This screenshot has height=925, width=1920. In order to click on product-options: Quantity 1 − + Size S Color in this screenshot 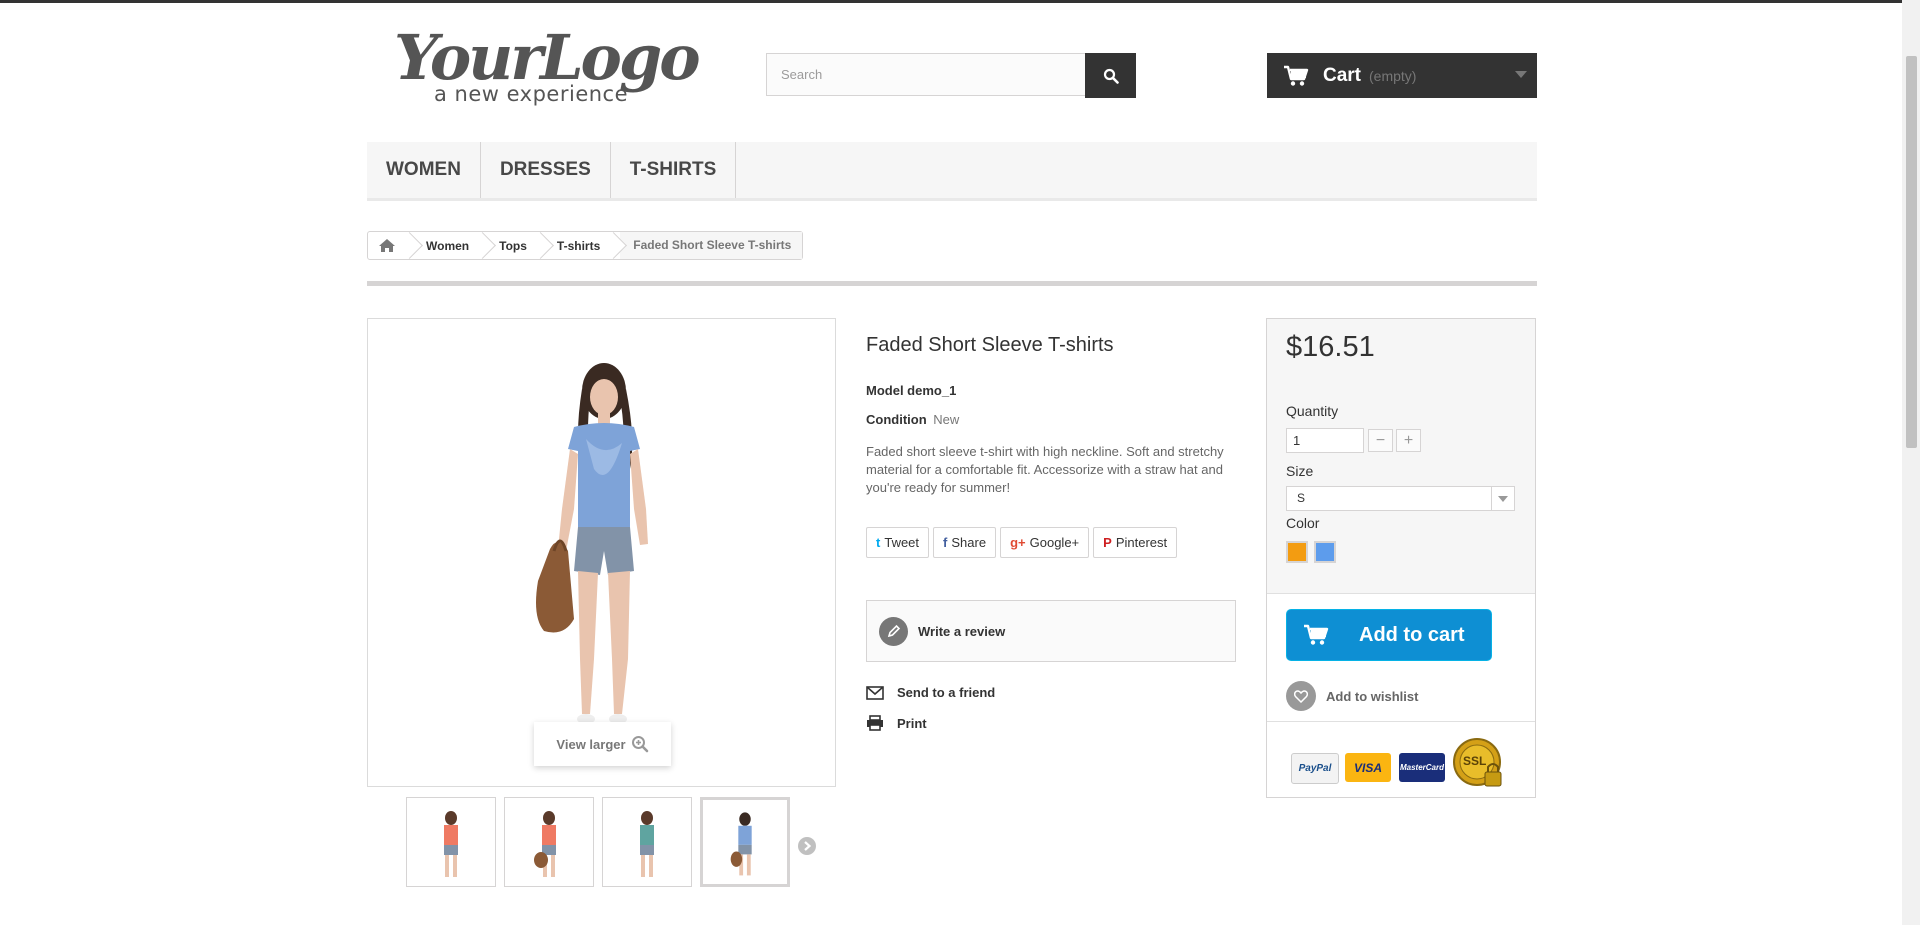, I will do `click(1401, 488)`.